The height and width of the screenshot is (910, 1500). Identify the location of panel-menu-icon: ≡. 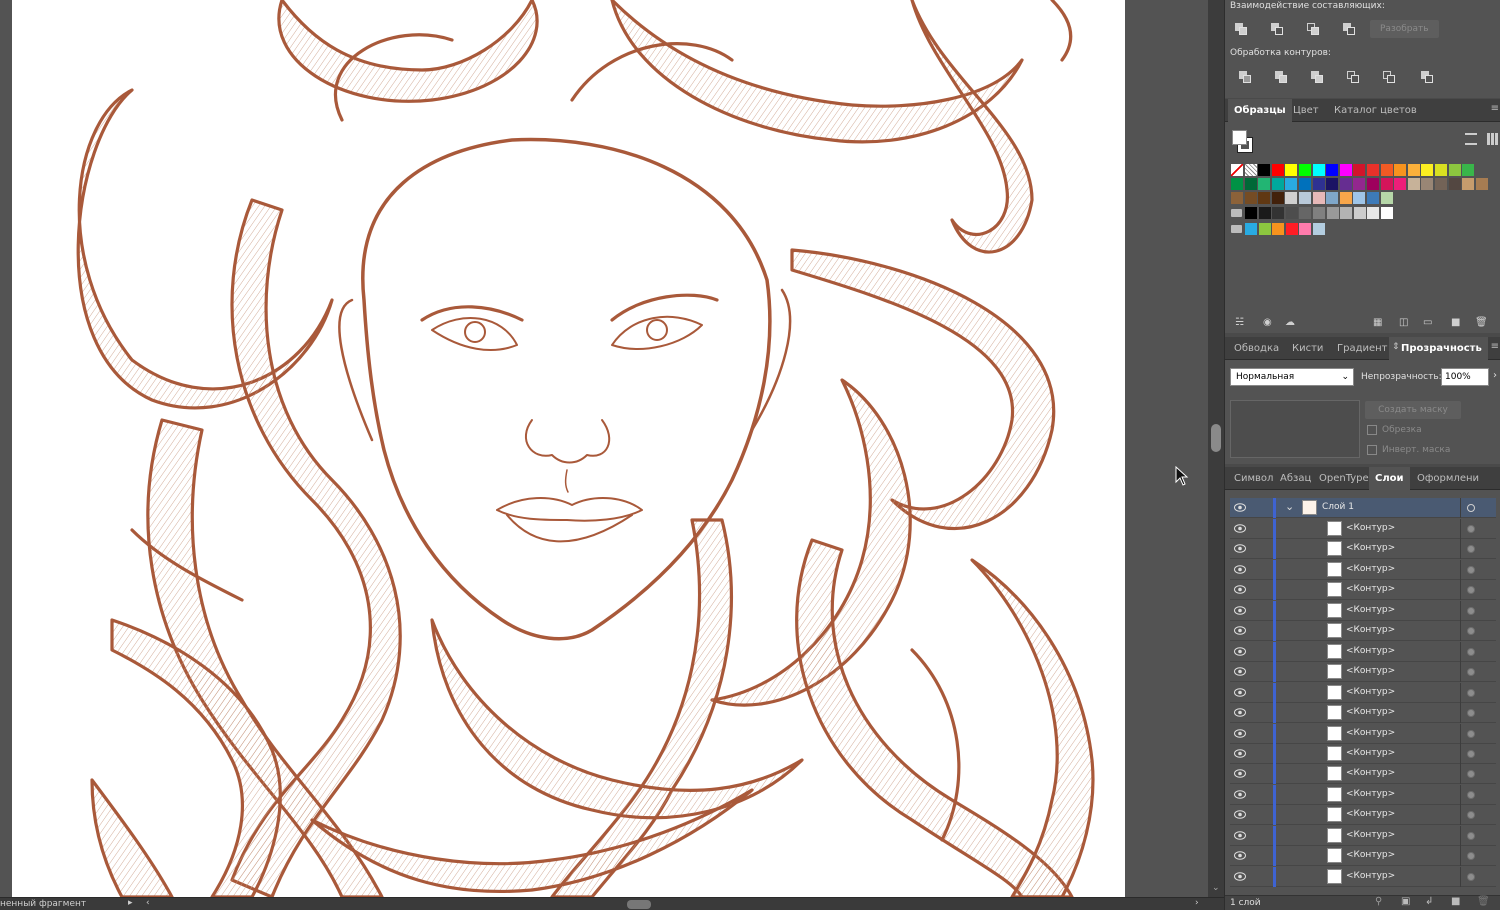
(1495, 108).